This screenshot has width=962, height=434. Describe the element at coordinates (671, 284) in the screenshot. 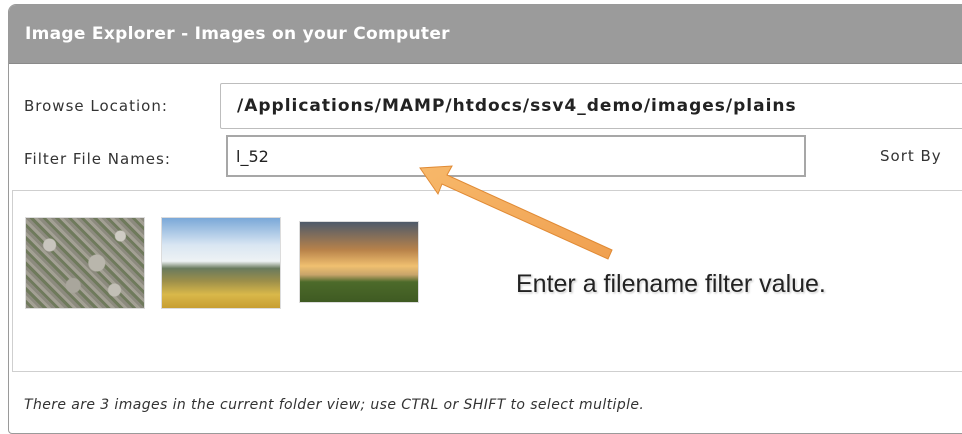

I see `callout-text: Enter a filename filter value.` at that location.